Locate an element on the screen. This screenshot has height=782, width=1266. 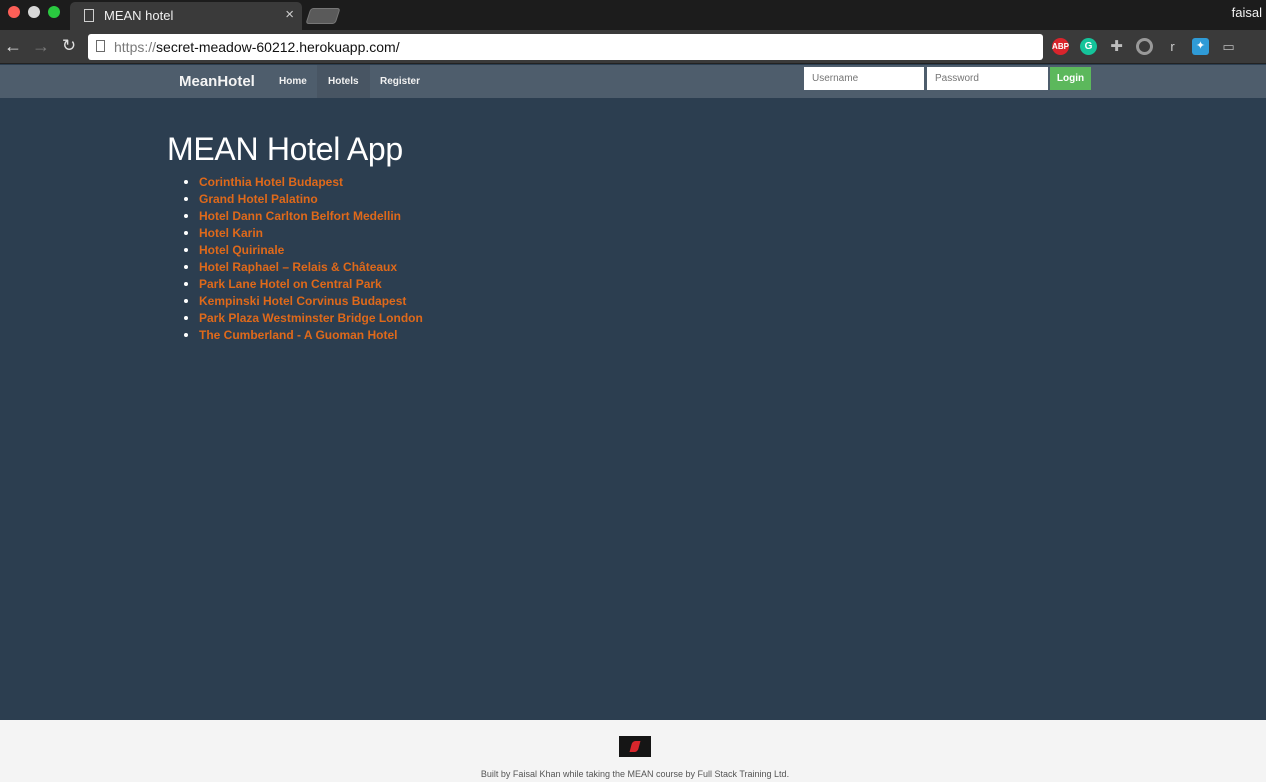
login-button: Login is located at coordinates (1070, 78).